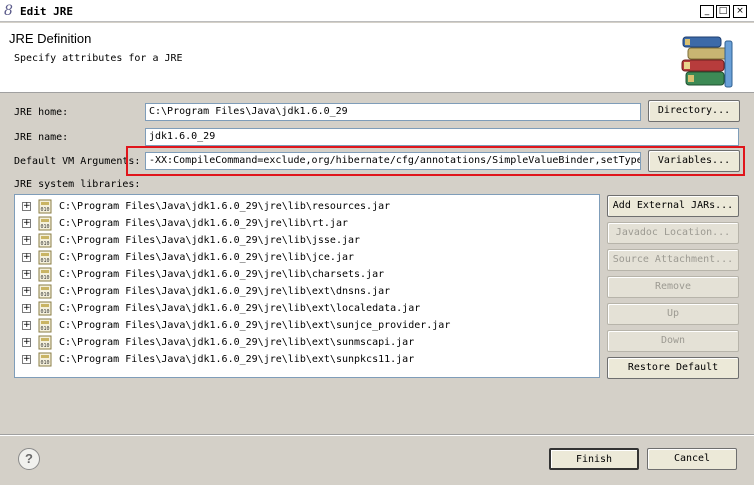  Describe the element at coordinates (41, 112) in the screenshot. I see `jre-home-label: JRE home:` at that location.